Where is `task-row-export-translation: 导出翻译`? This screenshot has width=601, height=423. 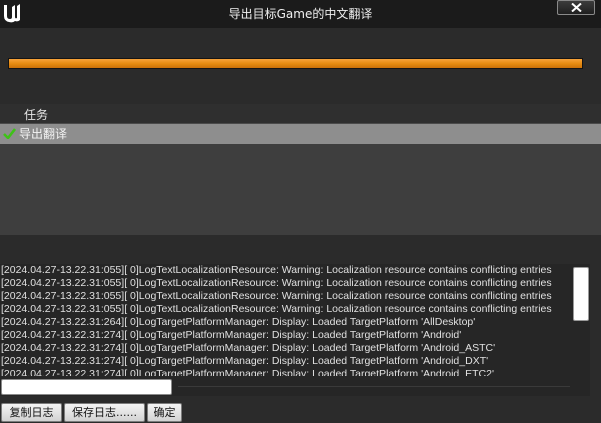 task-row-export-translation: 导出翻译 is located at coordinates (300, 134).